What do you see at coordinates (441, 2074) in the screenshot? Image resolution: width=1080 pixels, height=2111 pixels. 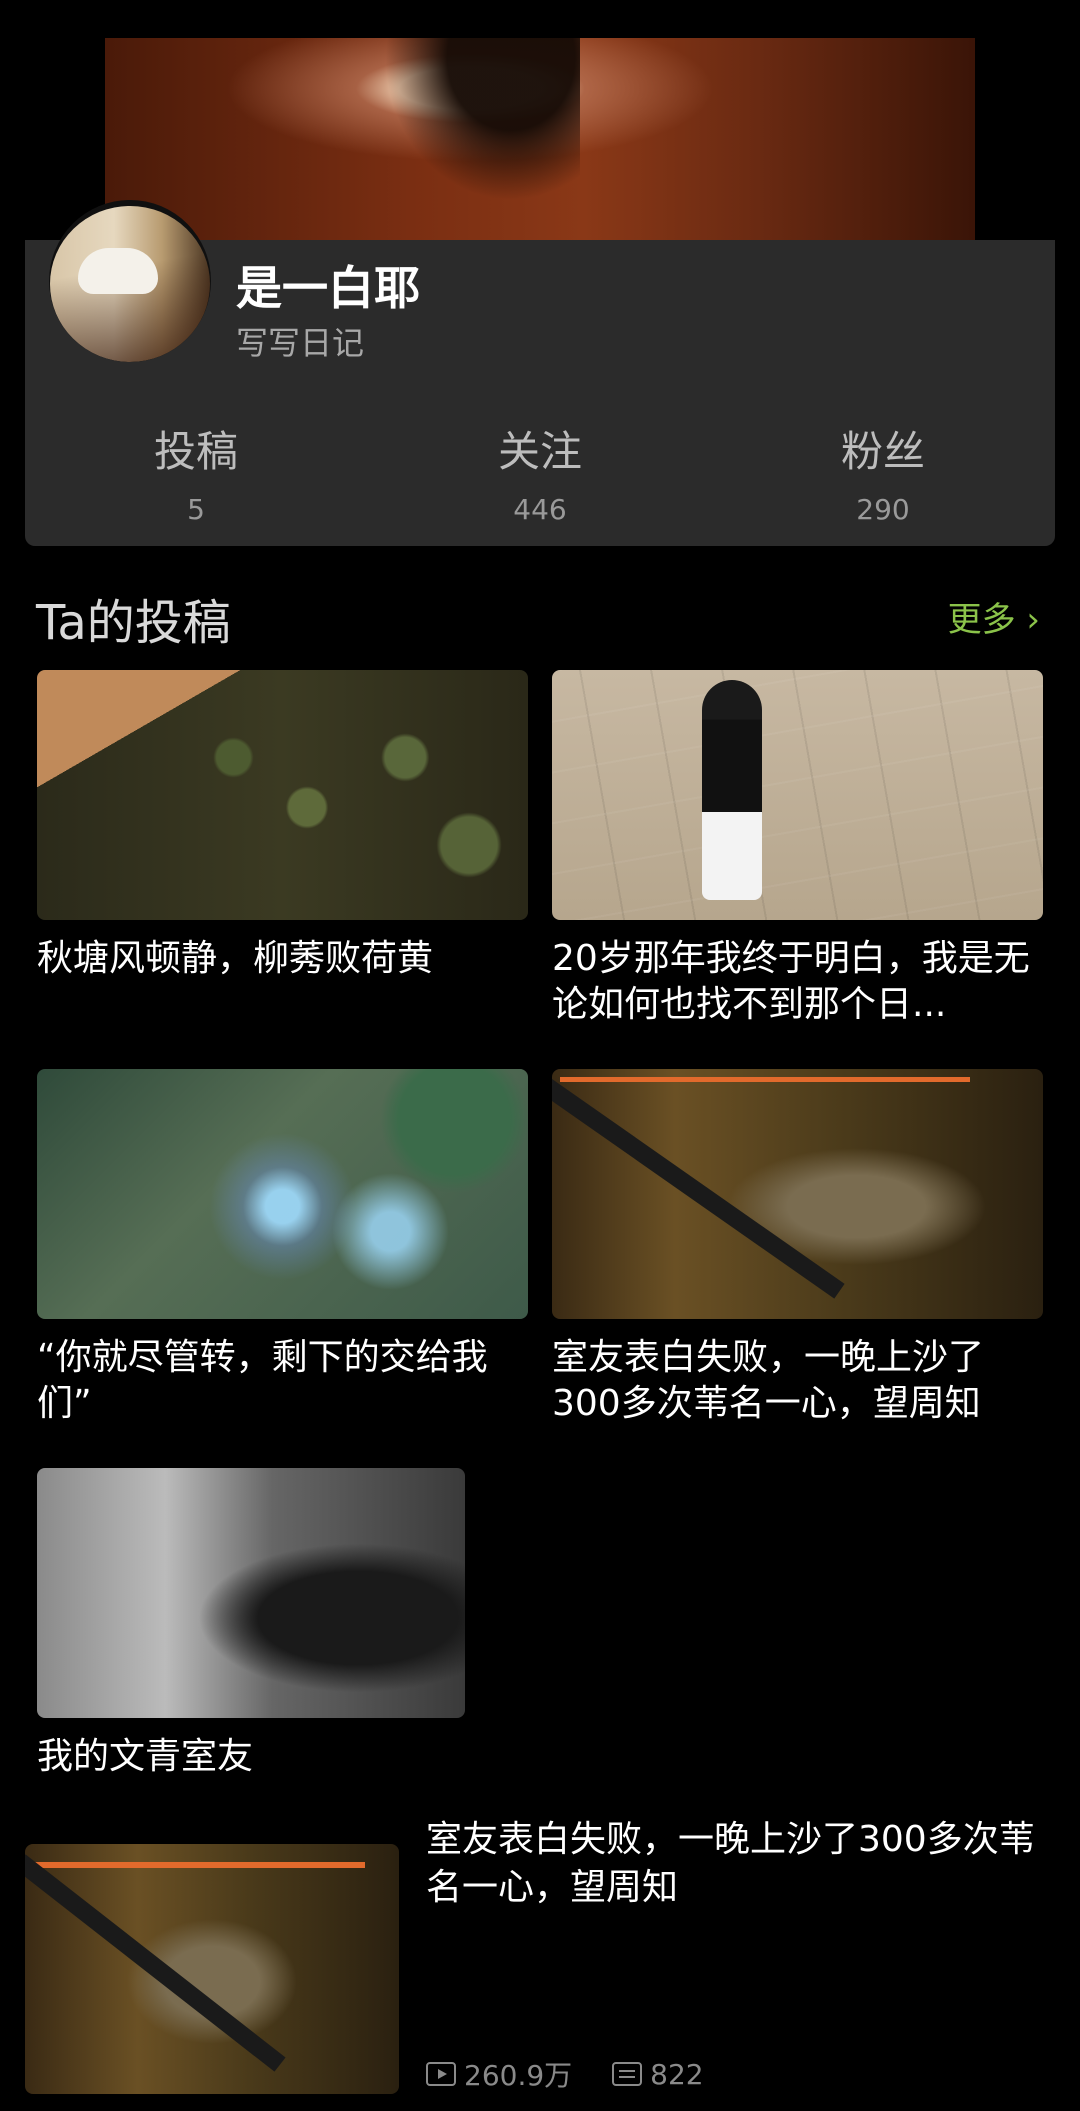 I see `play-icon` at bounding box center [441, 2074].